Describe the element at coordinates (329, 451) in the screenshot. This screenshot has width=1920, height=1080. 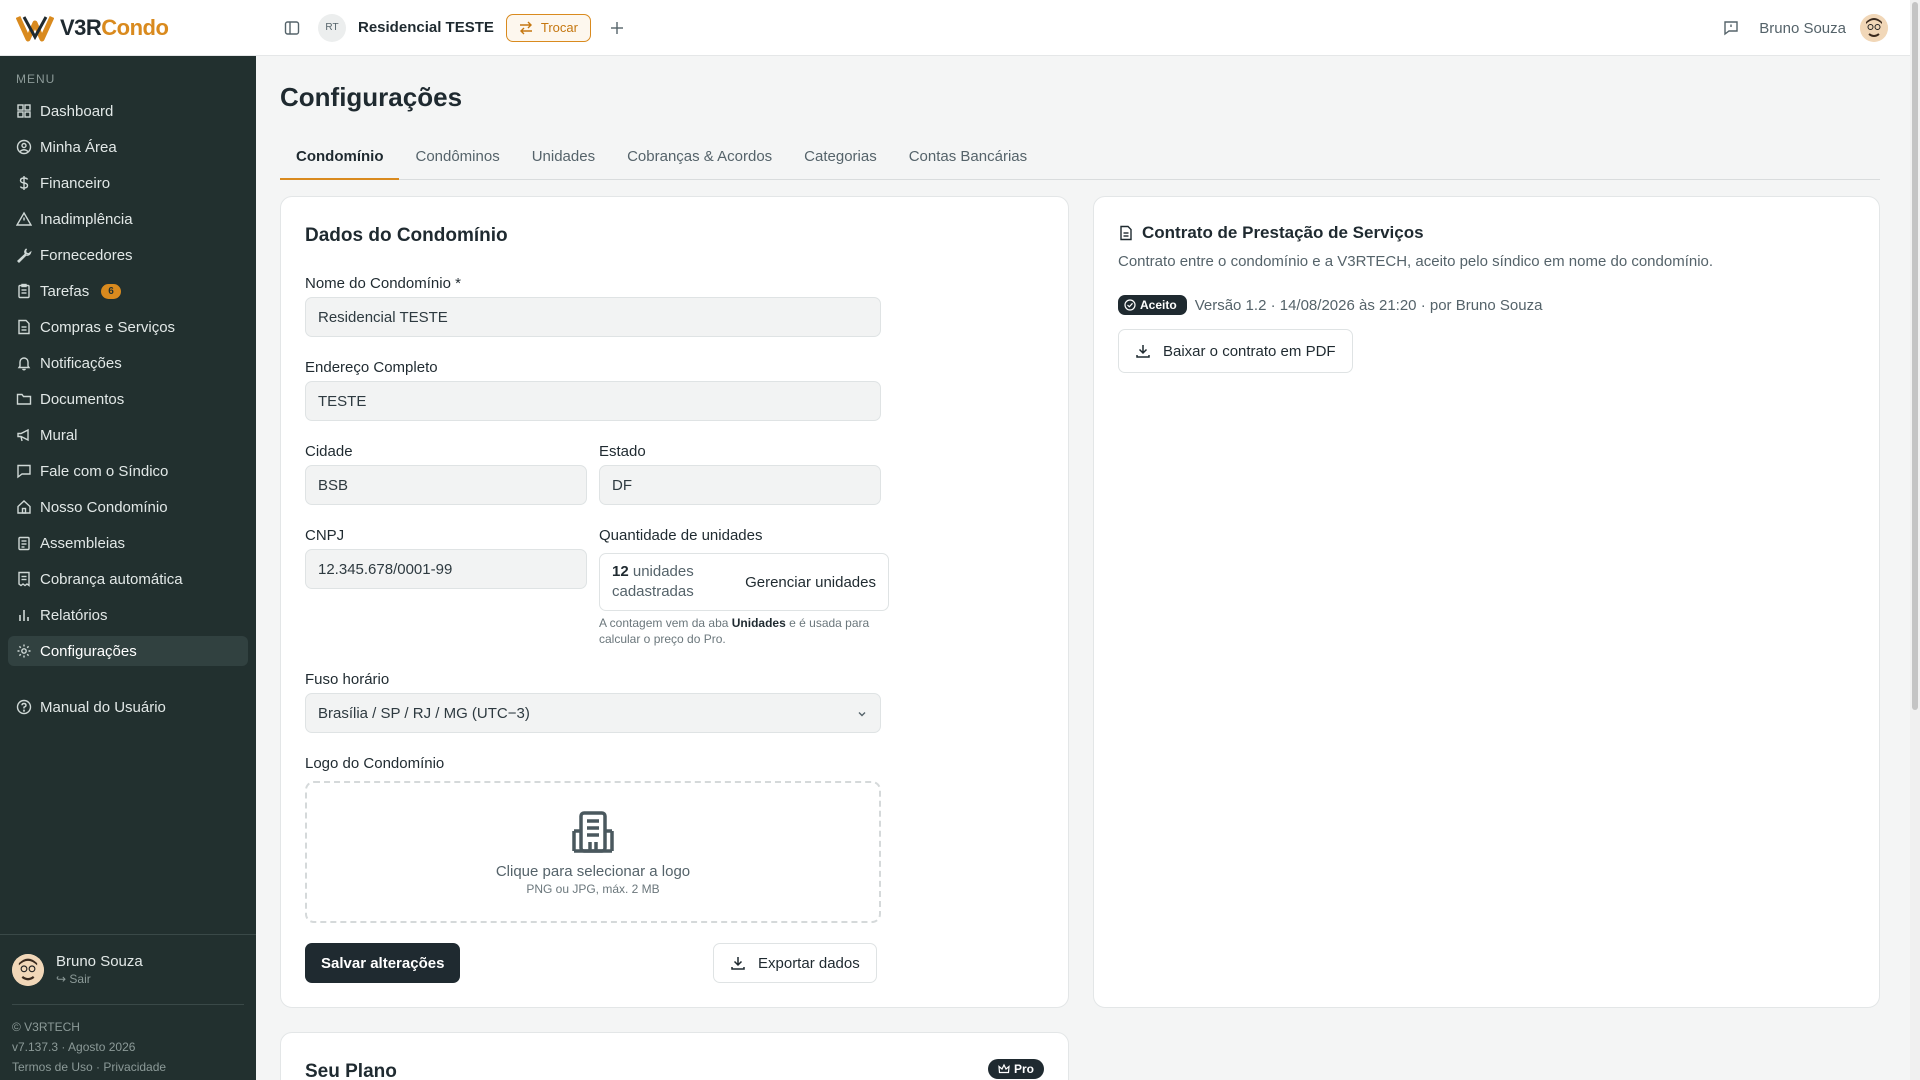
I see `city-label: Cidade` at that location.